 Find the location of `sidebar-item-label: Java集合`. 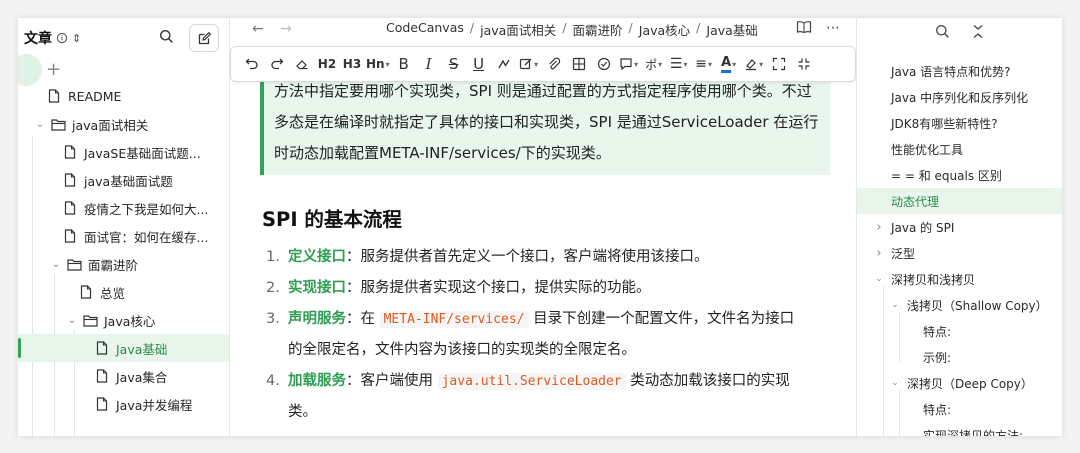

sidebar-item-label: Java集合 is located at coordinates (142, 377).